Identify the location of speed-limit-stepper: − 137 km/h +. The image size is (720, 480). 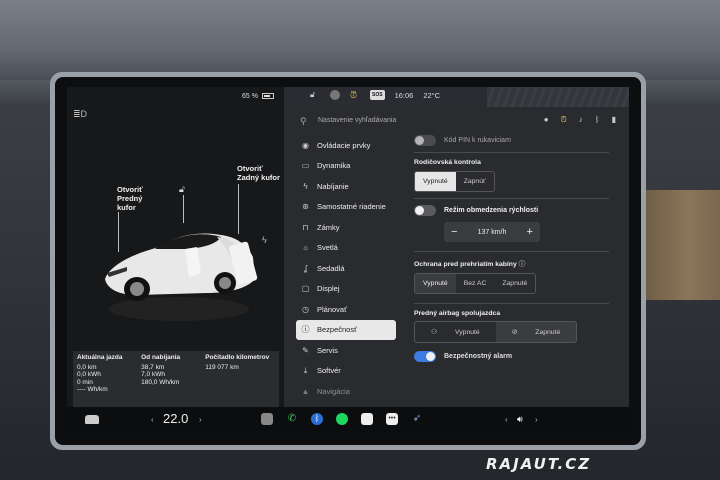
(492, 232).